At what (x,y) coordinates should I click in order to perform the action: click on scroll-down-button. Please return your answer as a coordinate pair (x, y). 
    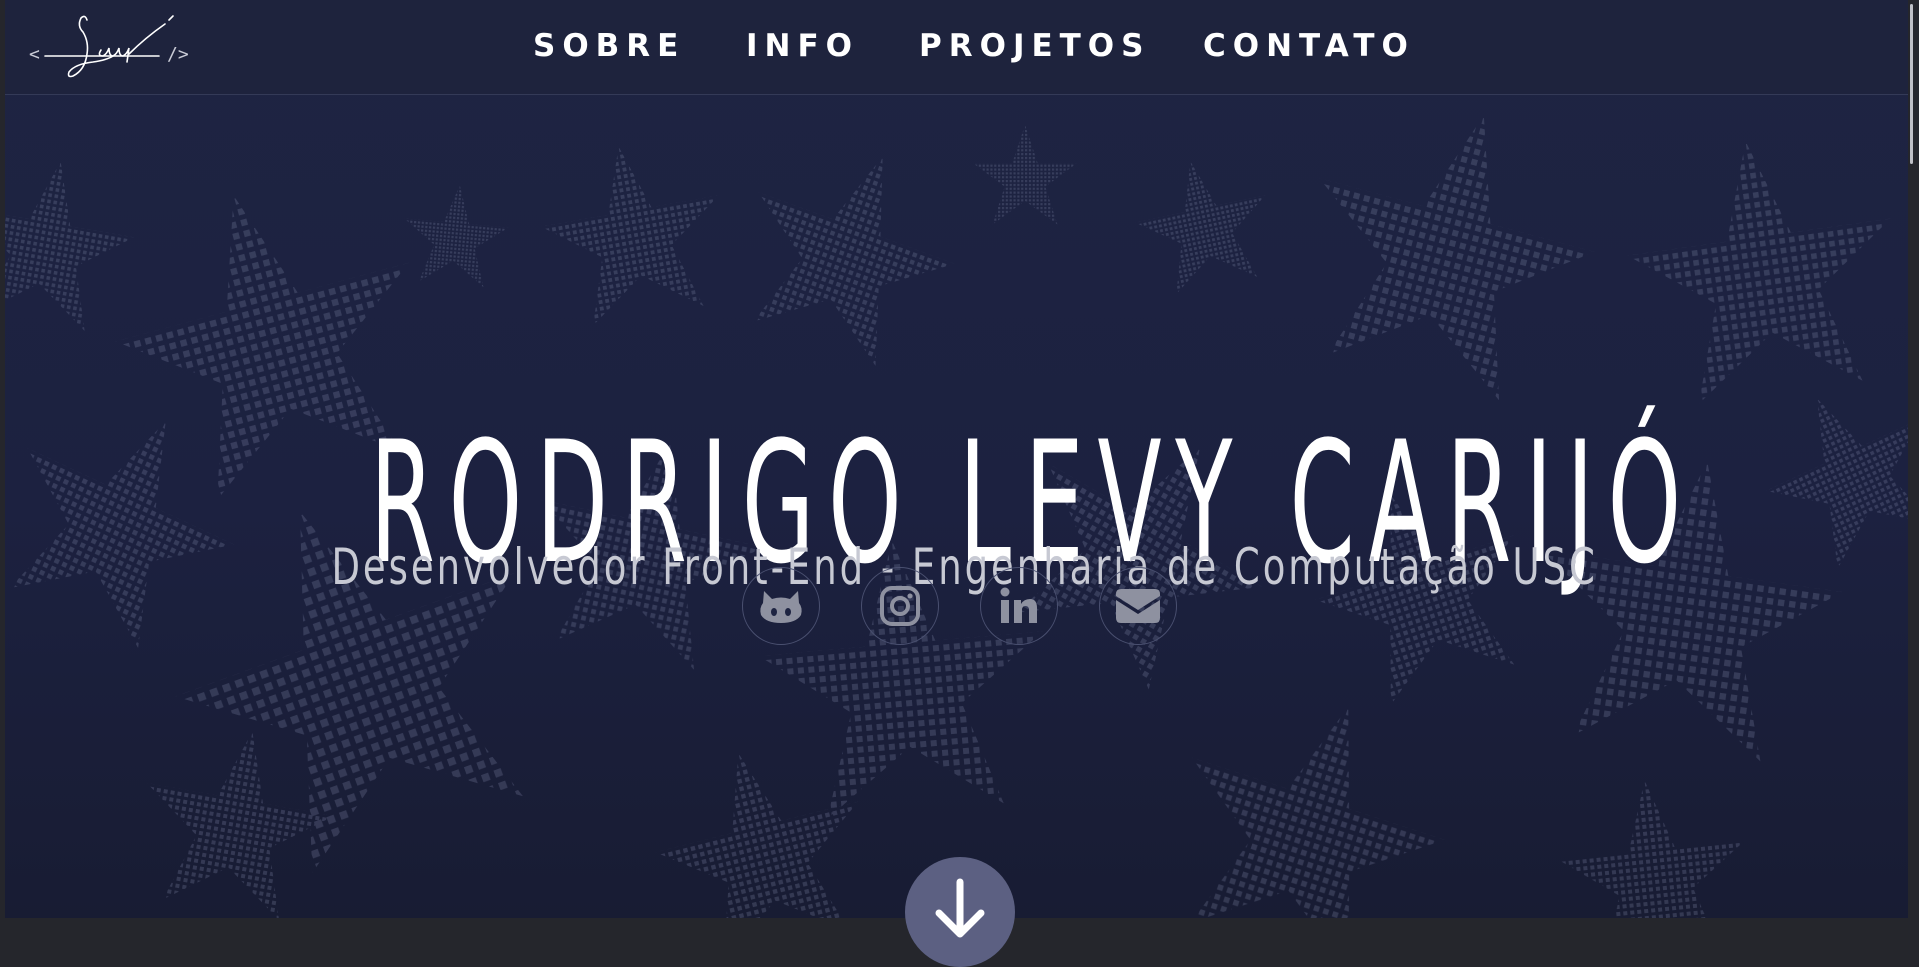
    Looking at the image, I should click on (960, 912).